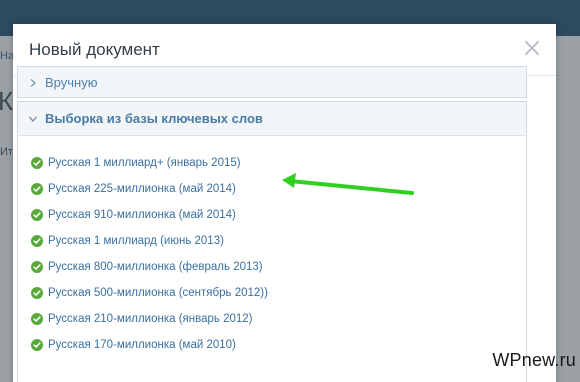 The image size is (580, 382). I want to click on database-item: Русская 1 миллиард (июнь 2013), so click(149, 241).